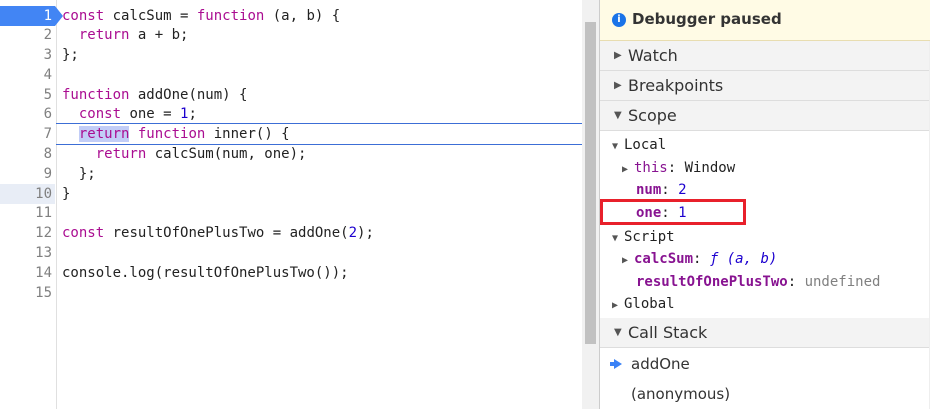 The image size is (930, 409). I want to click on code-line-5: function addOne(num) {, so click(154, 95).